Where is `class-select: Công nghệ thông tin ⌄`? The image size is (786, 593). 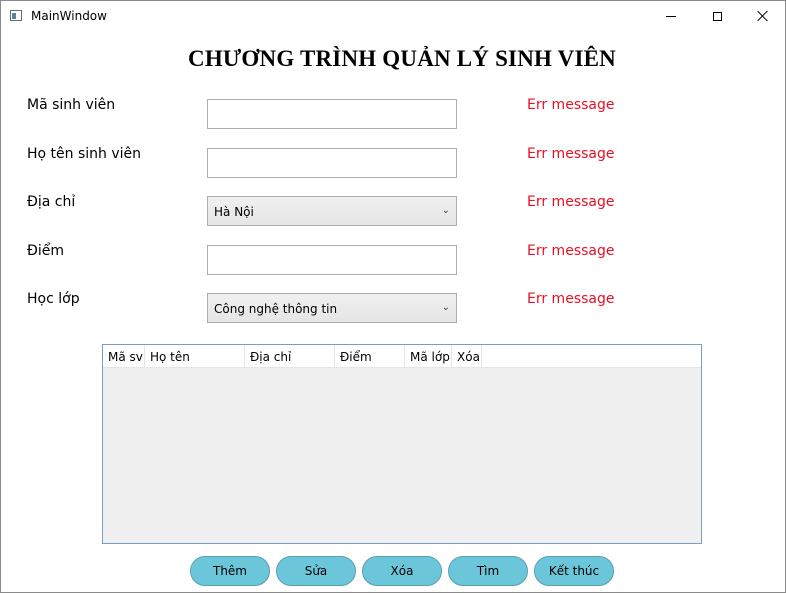 class-select: Công nghệ thông tin ⌄ is located at coordinates (332, 308).